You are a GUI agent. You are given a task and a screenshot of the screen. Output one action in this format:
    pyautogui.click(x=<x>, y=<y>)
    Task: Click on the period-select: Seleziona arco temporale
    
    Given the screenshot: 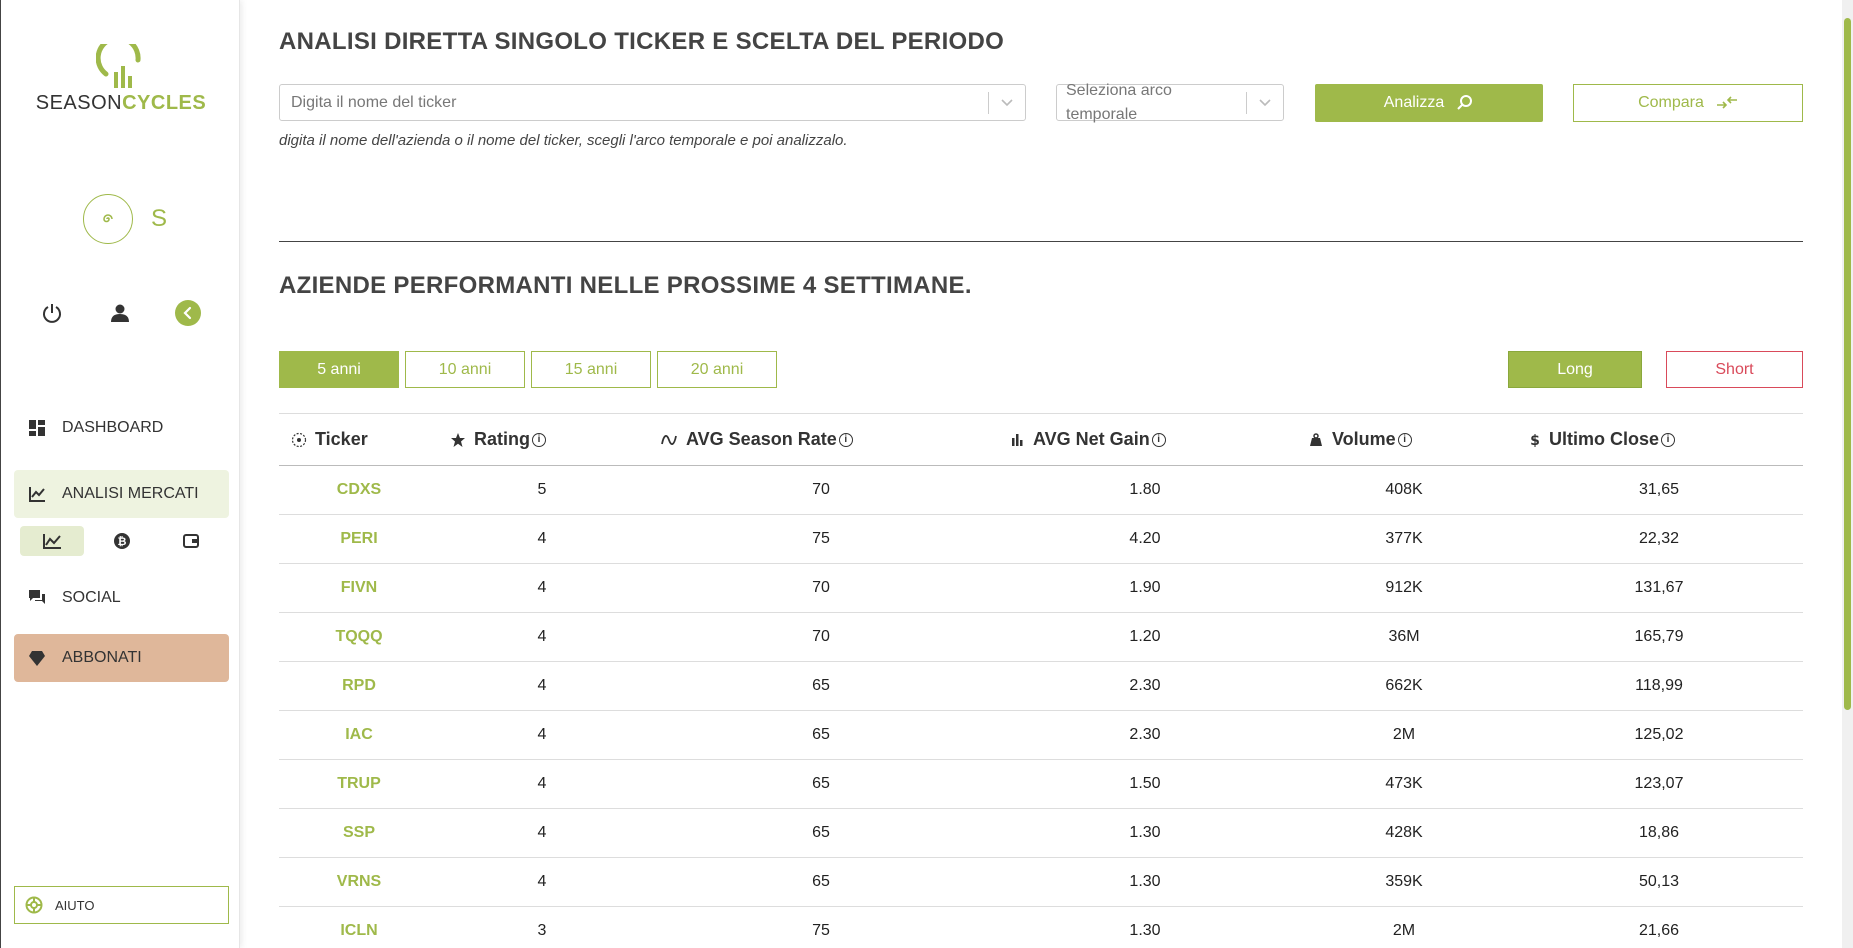 What is the action you would take?
    pyautogui.click(x=1170, y=102)
    